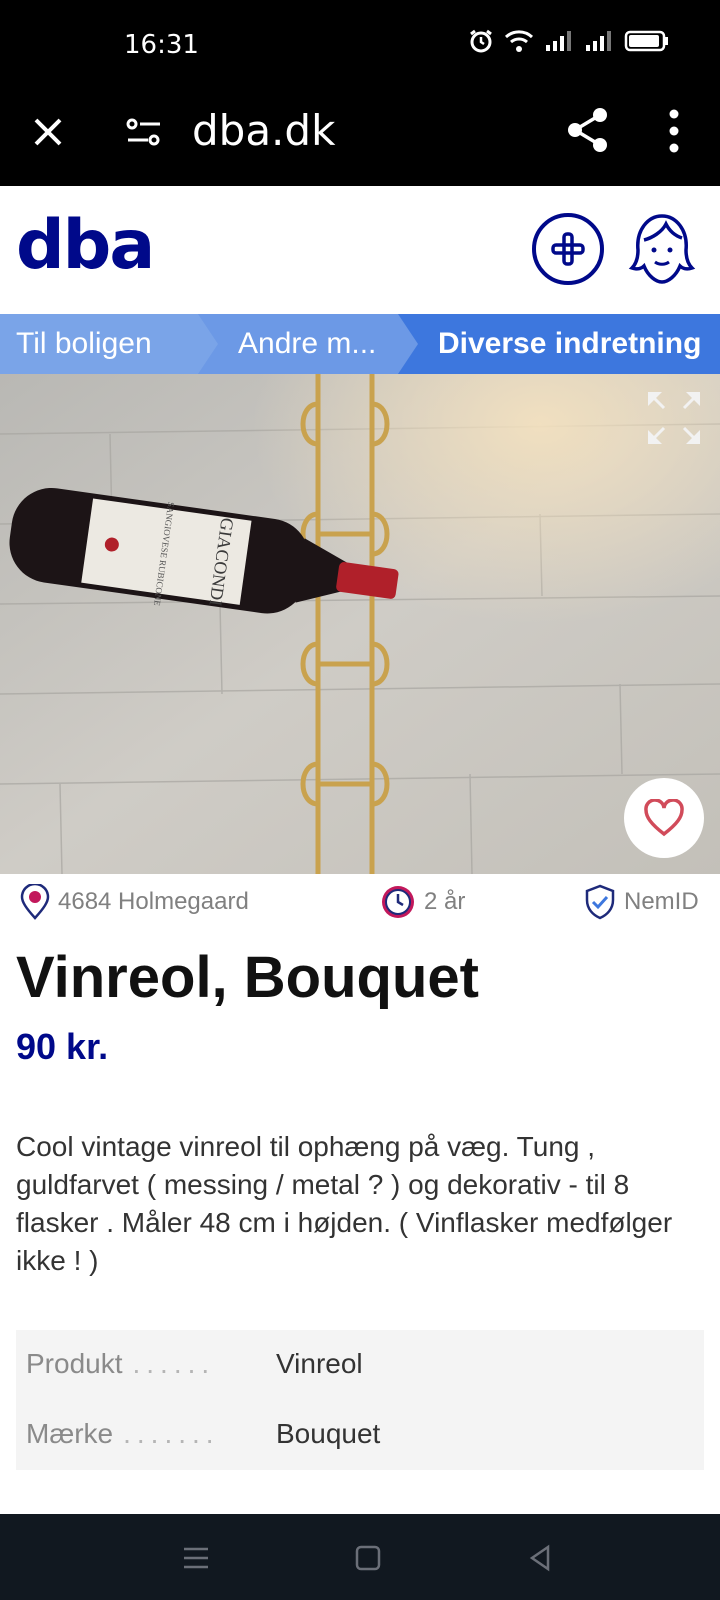 This screenshot has height=1600, width=720. I want to click on listing-meta: 4684 Holmegaard 2 år NemID, so click(360, 902).